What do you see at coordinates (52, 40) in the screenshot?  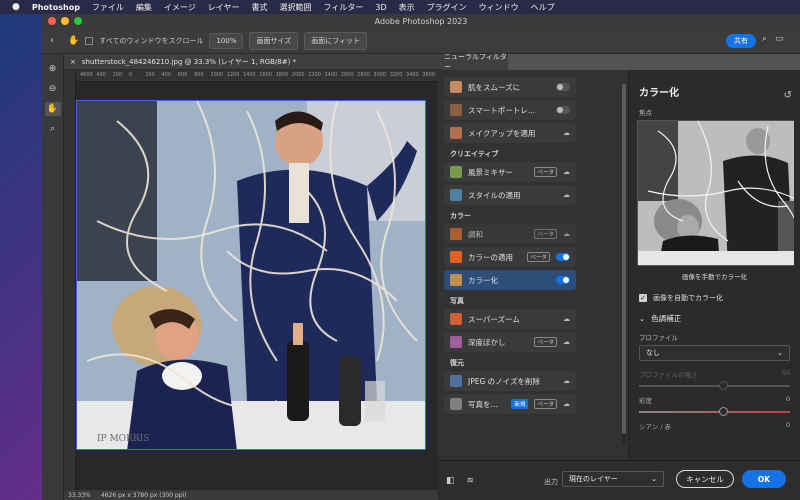 I see `back-icon: ‹` at bounding box center [52, 40].